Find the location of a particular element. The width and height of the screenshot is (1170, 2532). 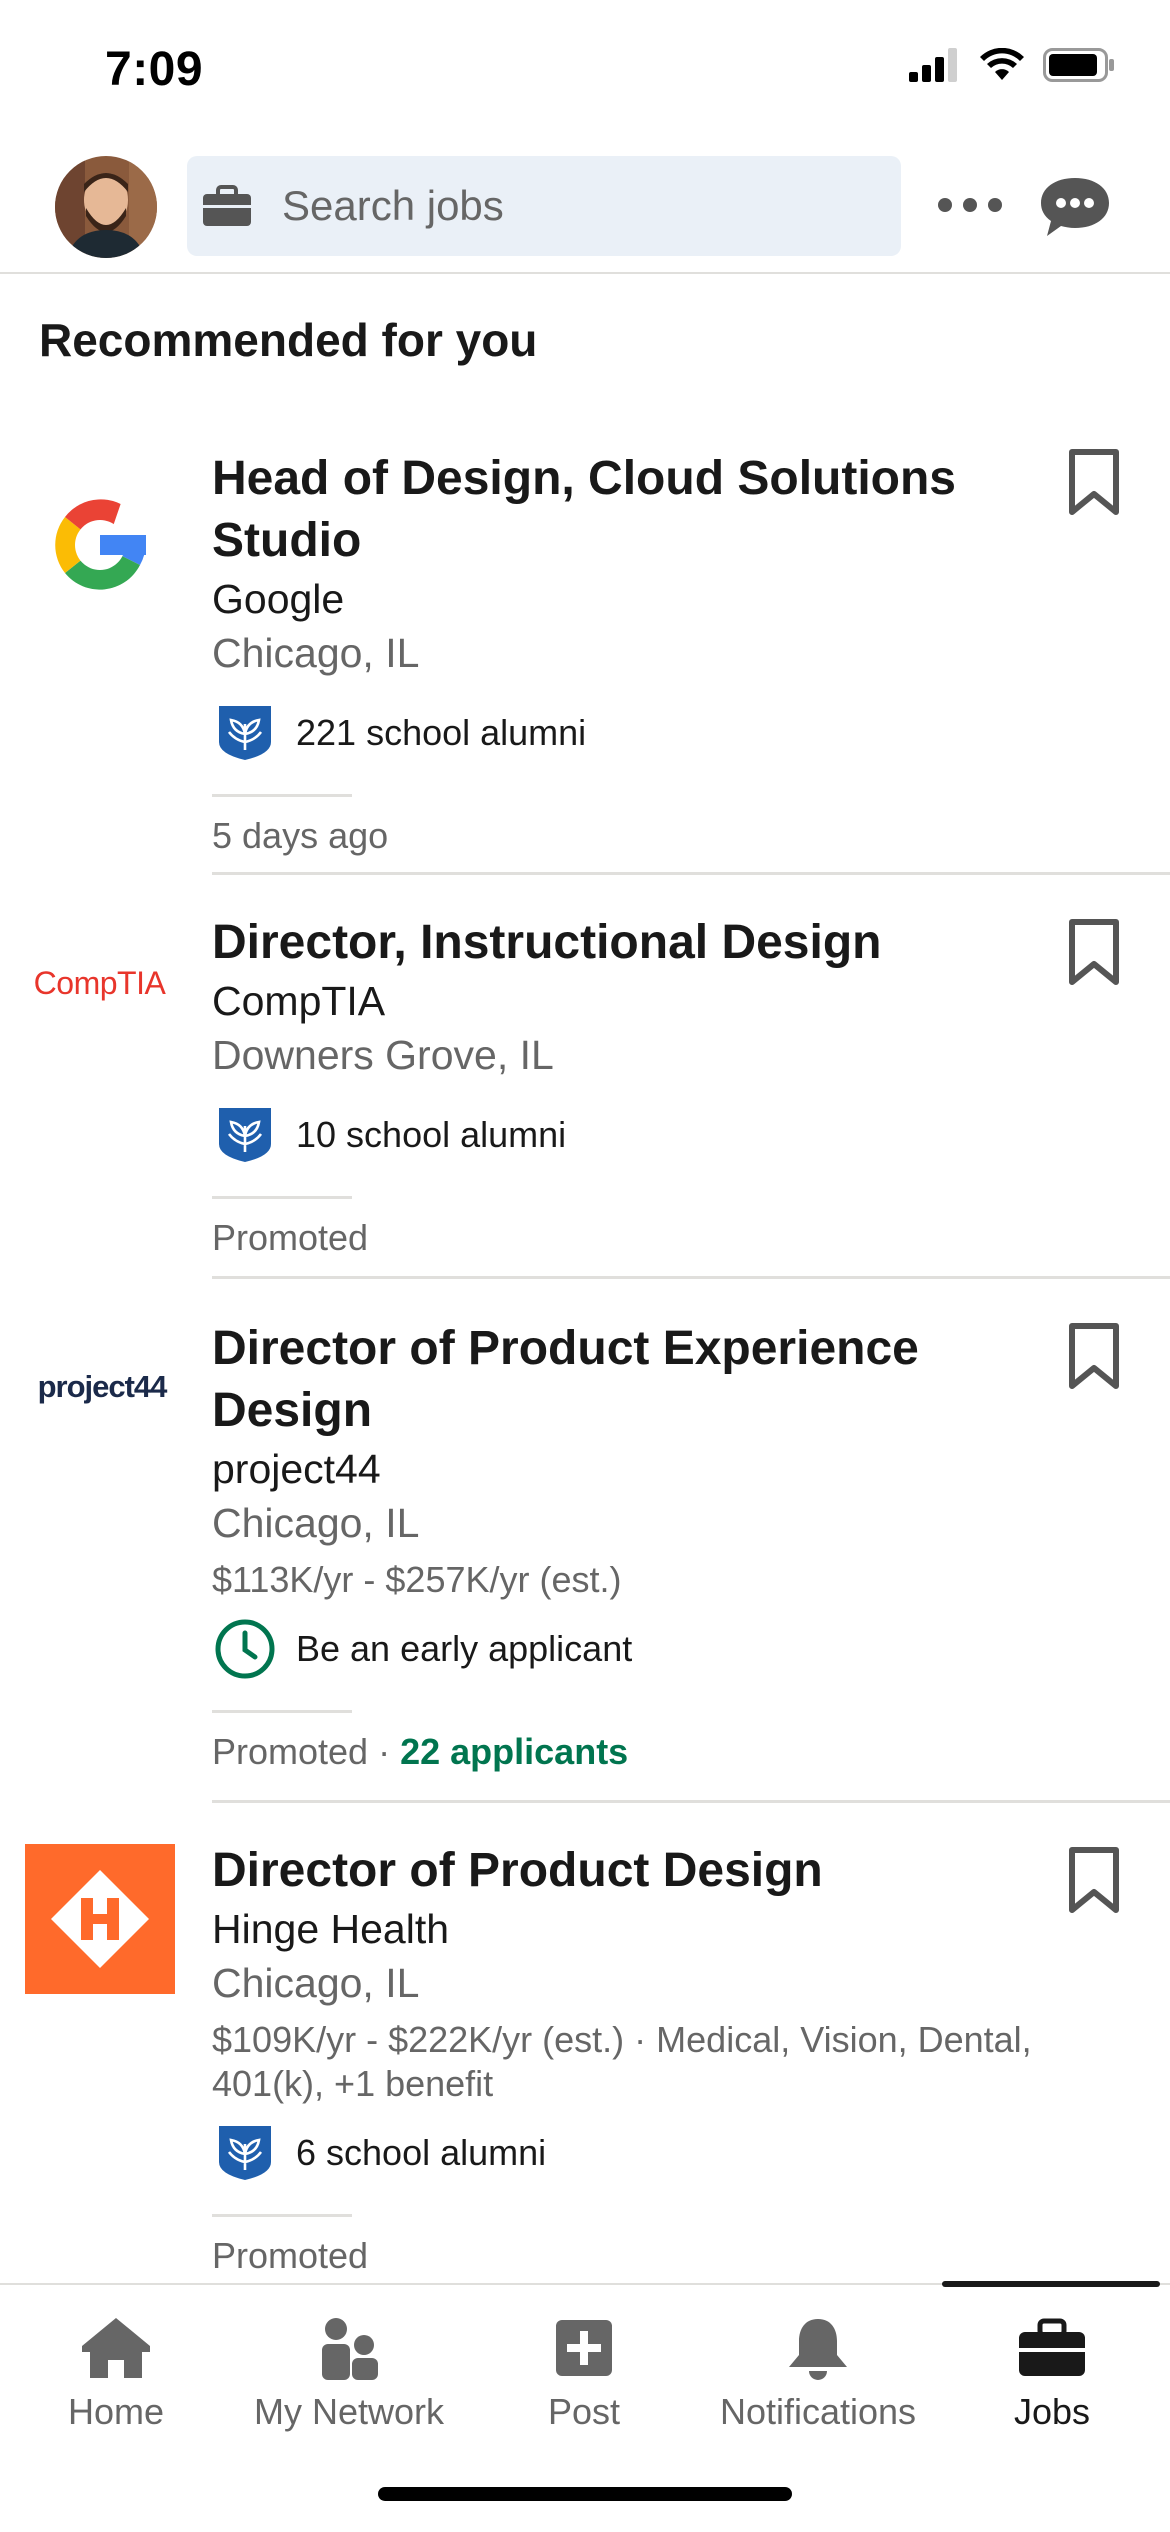

nav-label: Home is located at coordinates (116, 2411).